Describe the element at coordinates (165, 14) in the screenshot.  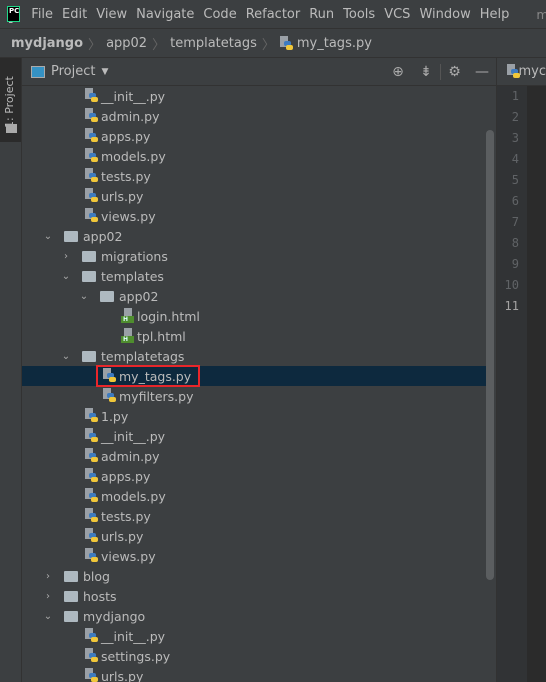
I see `menu-navigate: Navigate` at that location.